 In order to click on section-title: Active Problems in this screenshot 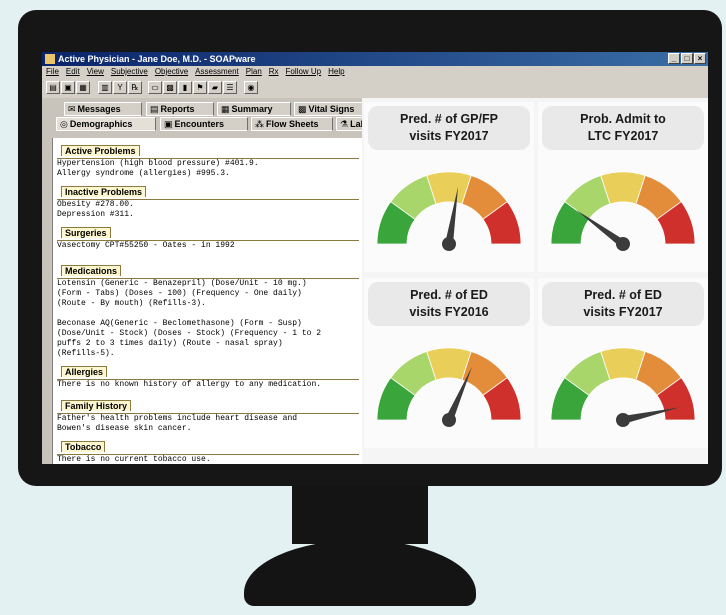, I will do `click(100, 150)`.